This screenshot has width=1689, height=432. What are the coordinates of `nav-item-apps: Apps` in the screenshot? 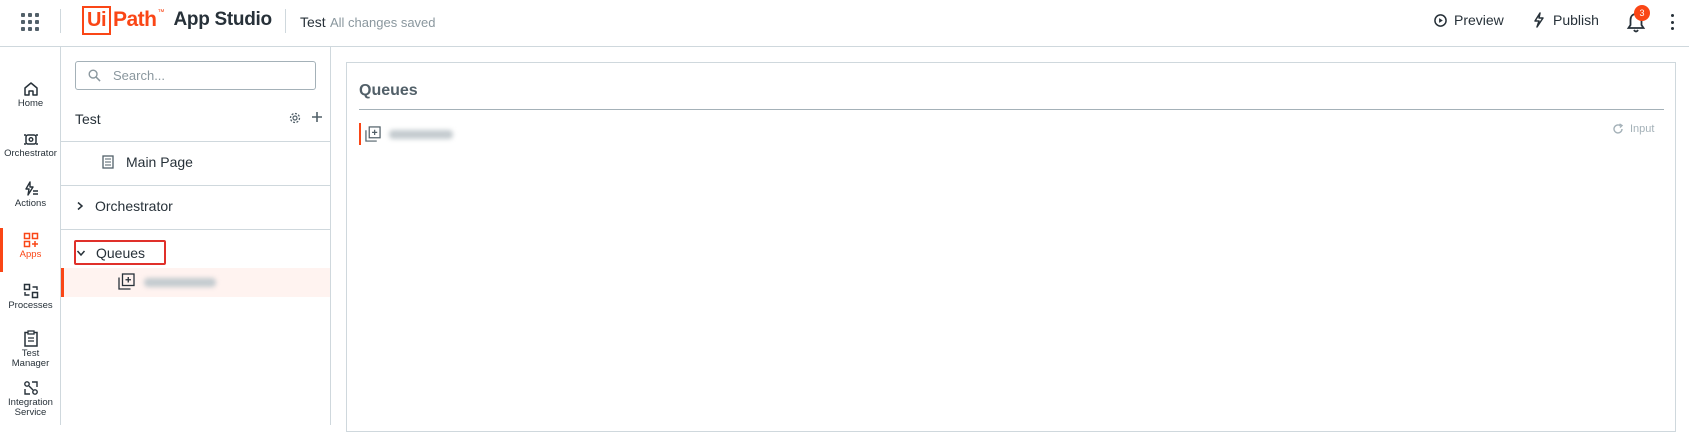 It's located at (30, 250).